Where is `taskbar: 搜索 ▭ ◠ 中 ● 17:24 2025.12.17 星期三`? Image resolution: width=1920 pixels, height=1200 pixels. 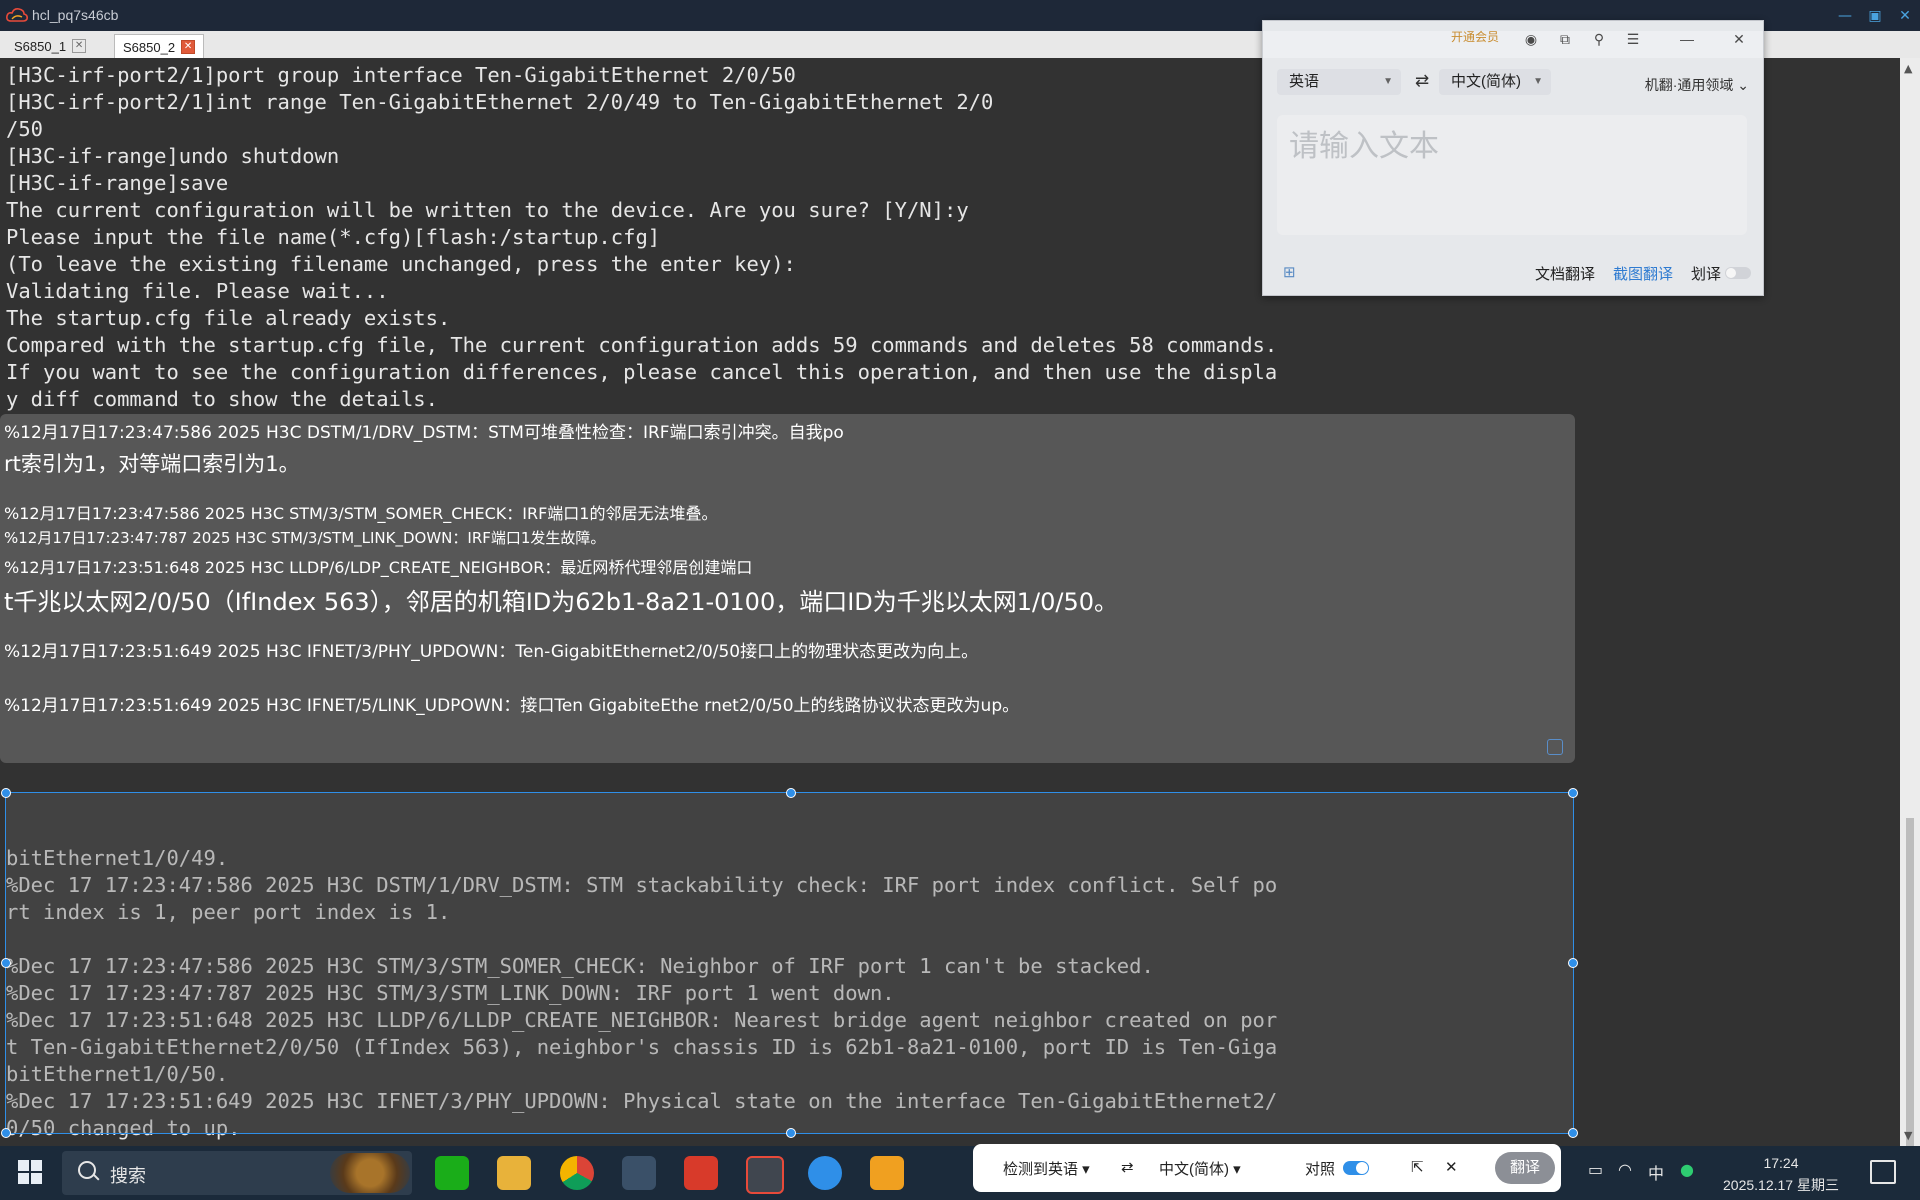 taskbar: 搜索 ▭ ◠ 中 ● 17:24 2025.12.17 星期三 is located at coordinates (960, 1173).